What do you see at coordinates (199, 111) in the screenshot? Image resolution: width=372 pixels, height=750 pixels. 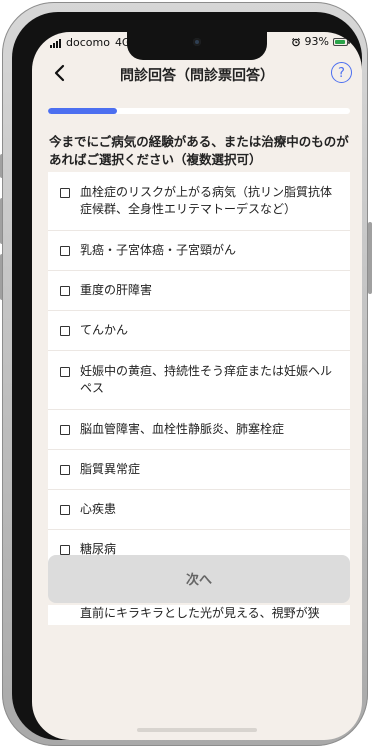 I see `progress-bar` at bounding box center [199, 111].